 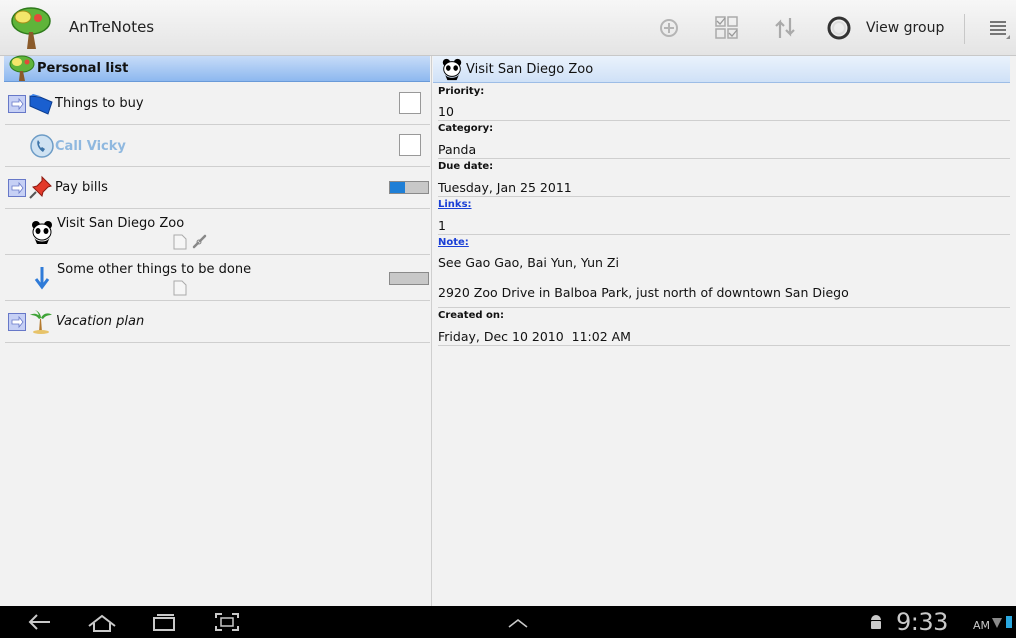 What do you see at coordinates (39, 622) in the screenshot?
I see `back-icon` at bounding box center [39, 622].